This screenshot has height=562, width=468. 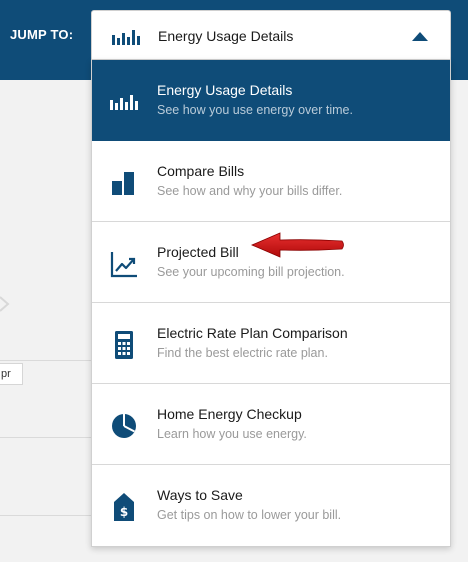 I want to click on menu-item-title: Ways to Save, so click(x=200, y=495).